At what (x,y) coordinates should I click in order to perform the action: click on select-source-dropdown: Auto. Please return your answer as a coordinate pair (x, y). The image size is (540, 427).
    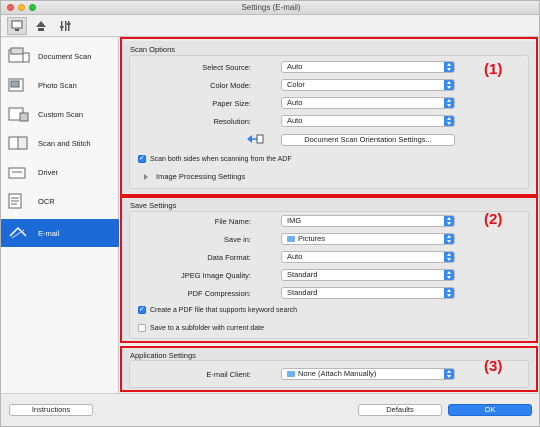
    Looking at the image, I should click on (368, 67).